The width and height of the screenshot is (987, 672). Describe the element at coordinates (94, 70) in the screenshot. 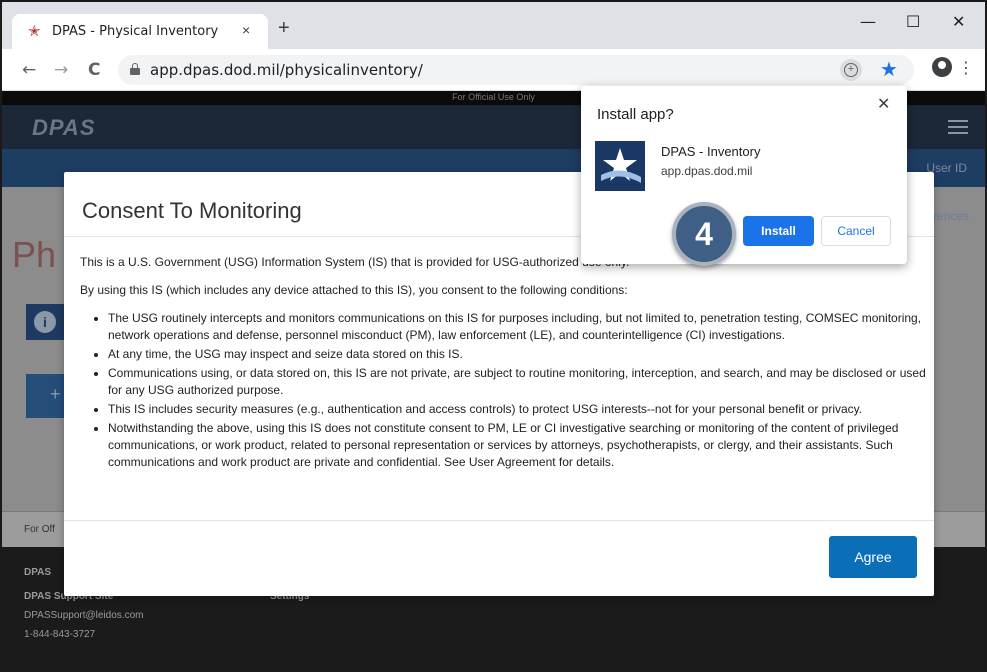

I see `reload-icon: C` at that location.